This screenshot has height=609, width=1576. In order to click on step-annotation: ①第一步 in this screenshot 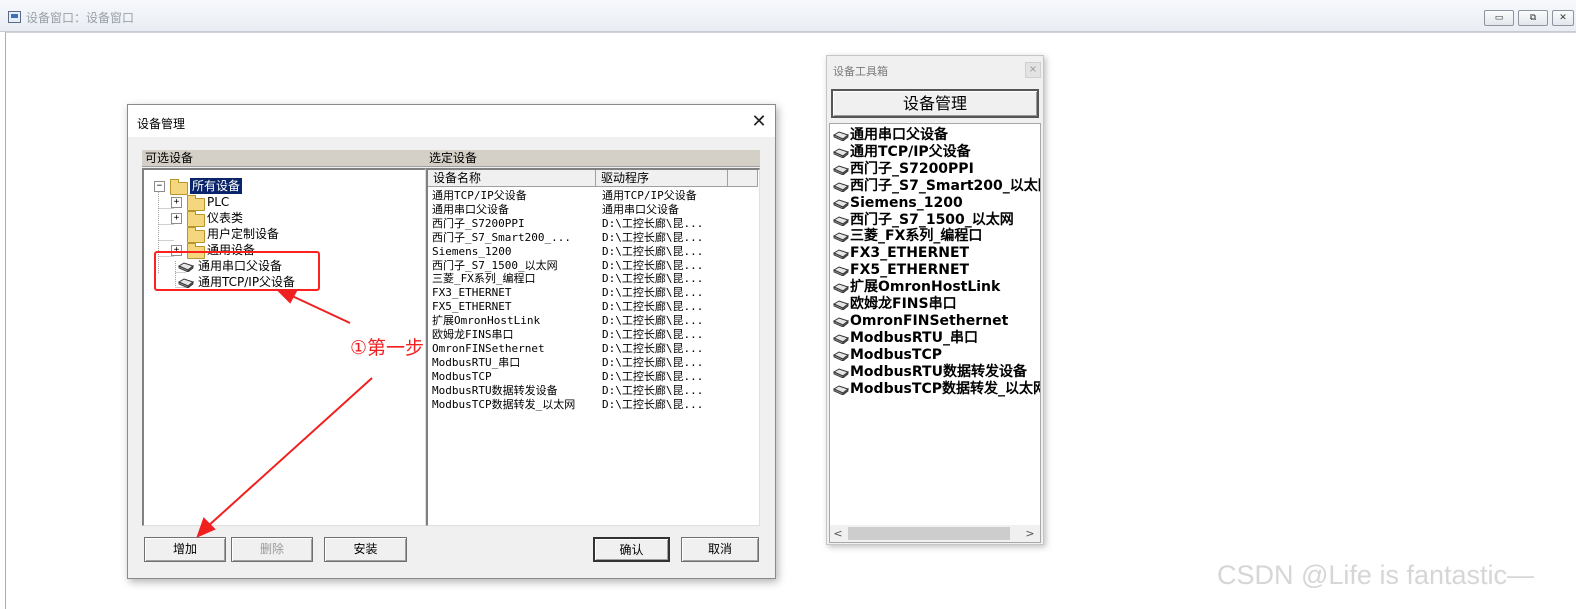, I will do `click(387, 348)`.